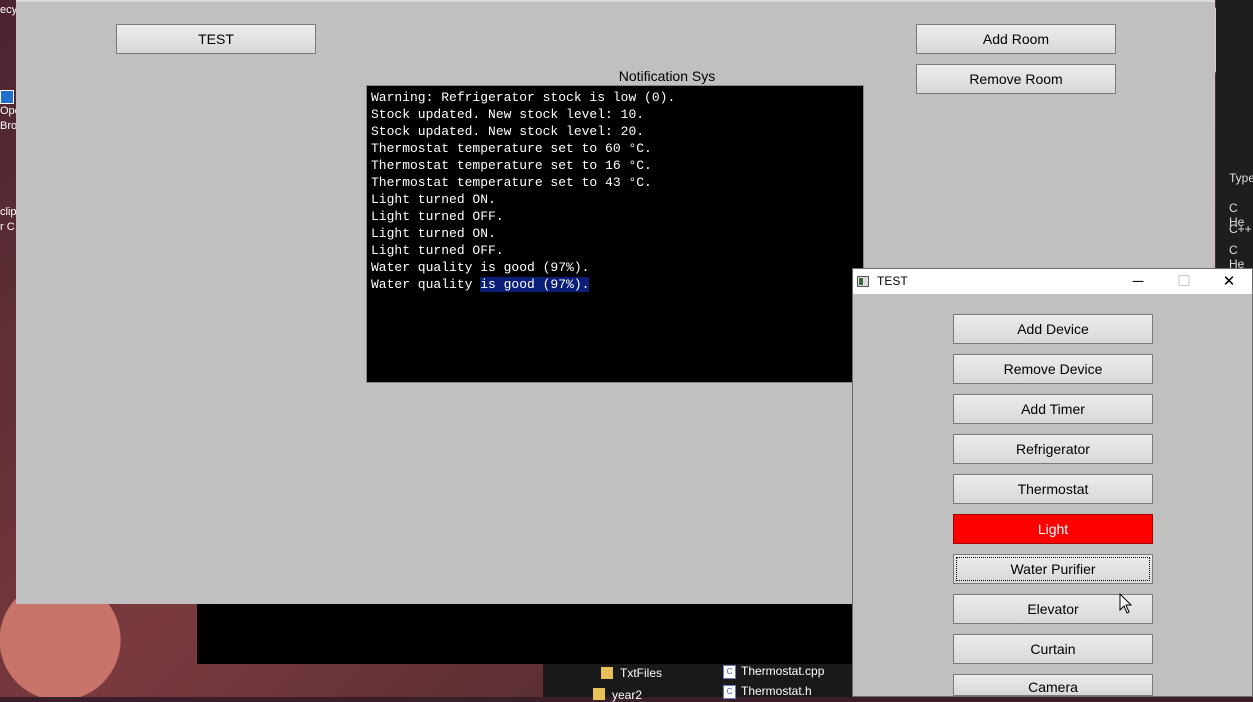 This screenshot has width=1253, height=702. What do you see at coordinates (1053, 529) in the screenshot?
I see `light-button: Light` at bounding box center [1053, 529].